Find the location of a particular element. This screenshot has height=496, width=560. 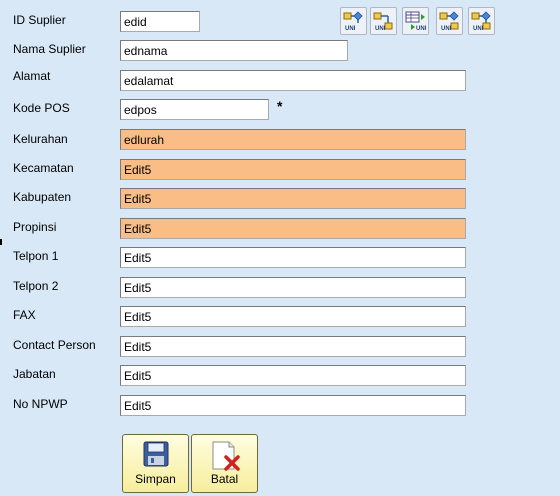

label-fax: FAX is located at coordinates (24, 315).